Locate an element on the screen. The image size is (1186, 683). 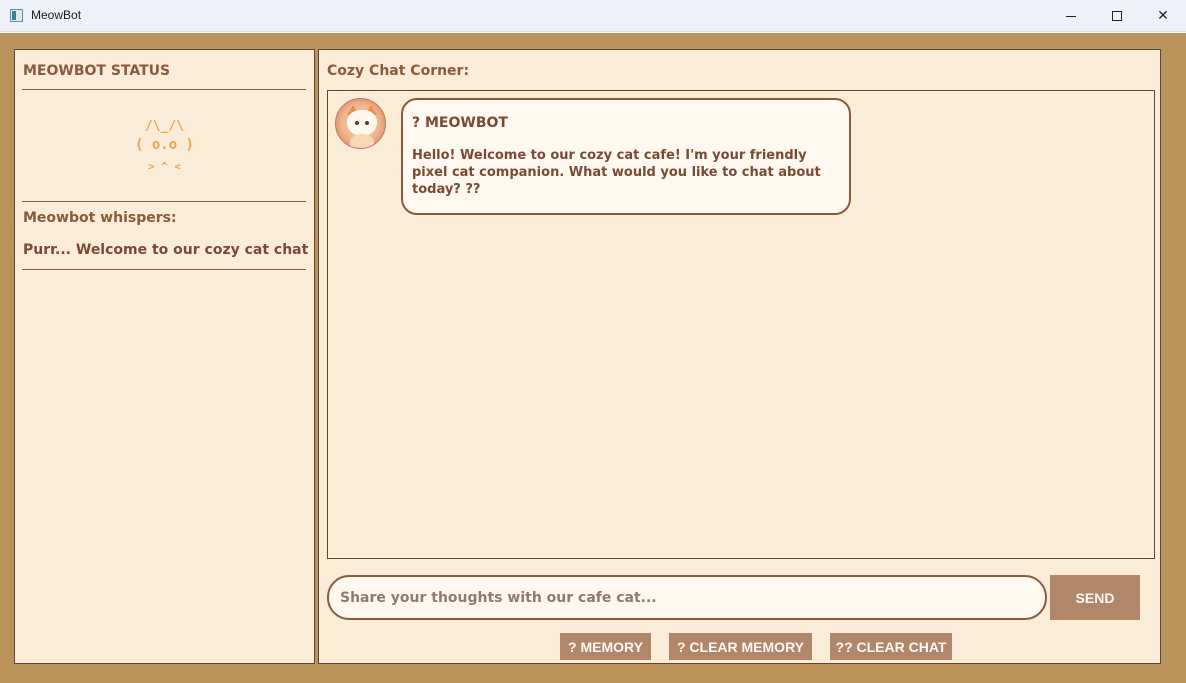
cat-eye-right is located at coordinates (367, 123).